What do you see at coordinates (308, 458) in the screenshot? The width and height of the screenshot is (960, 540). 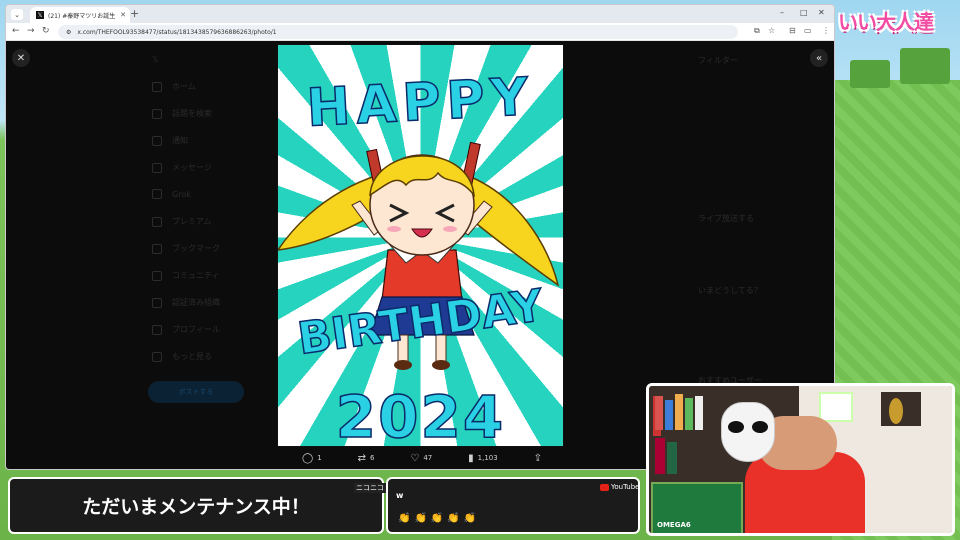 I see `reply-icon: ◯` at bounding box center [308, 458].